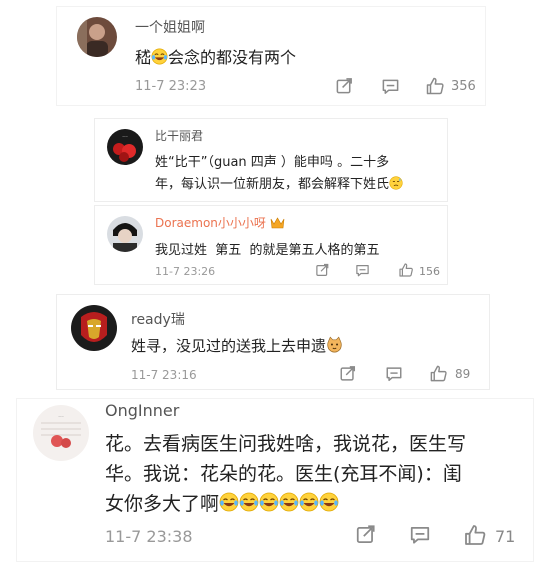  Describe the element at coordinates (463, 374) in the screenshot. I see `like-count: 89` at that location.